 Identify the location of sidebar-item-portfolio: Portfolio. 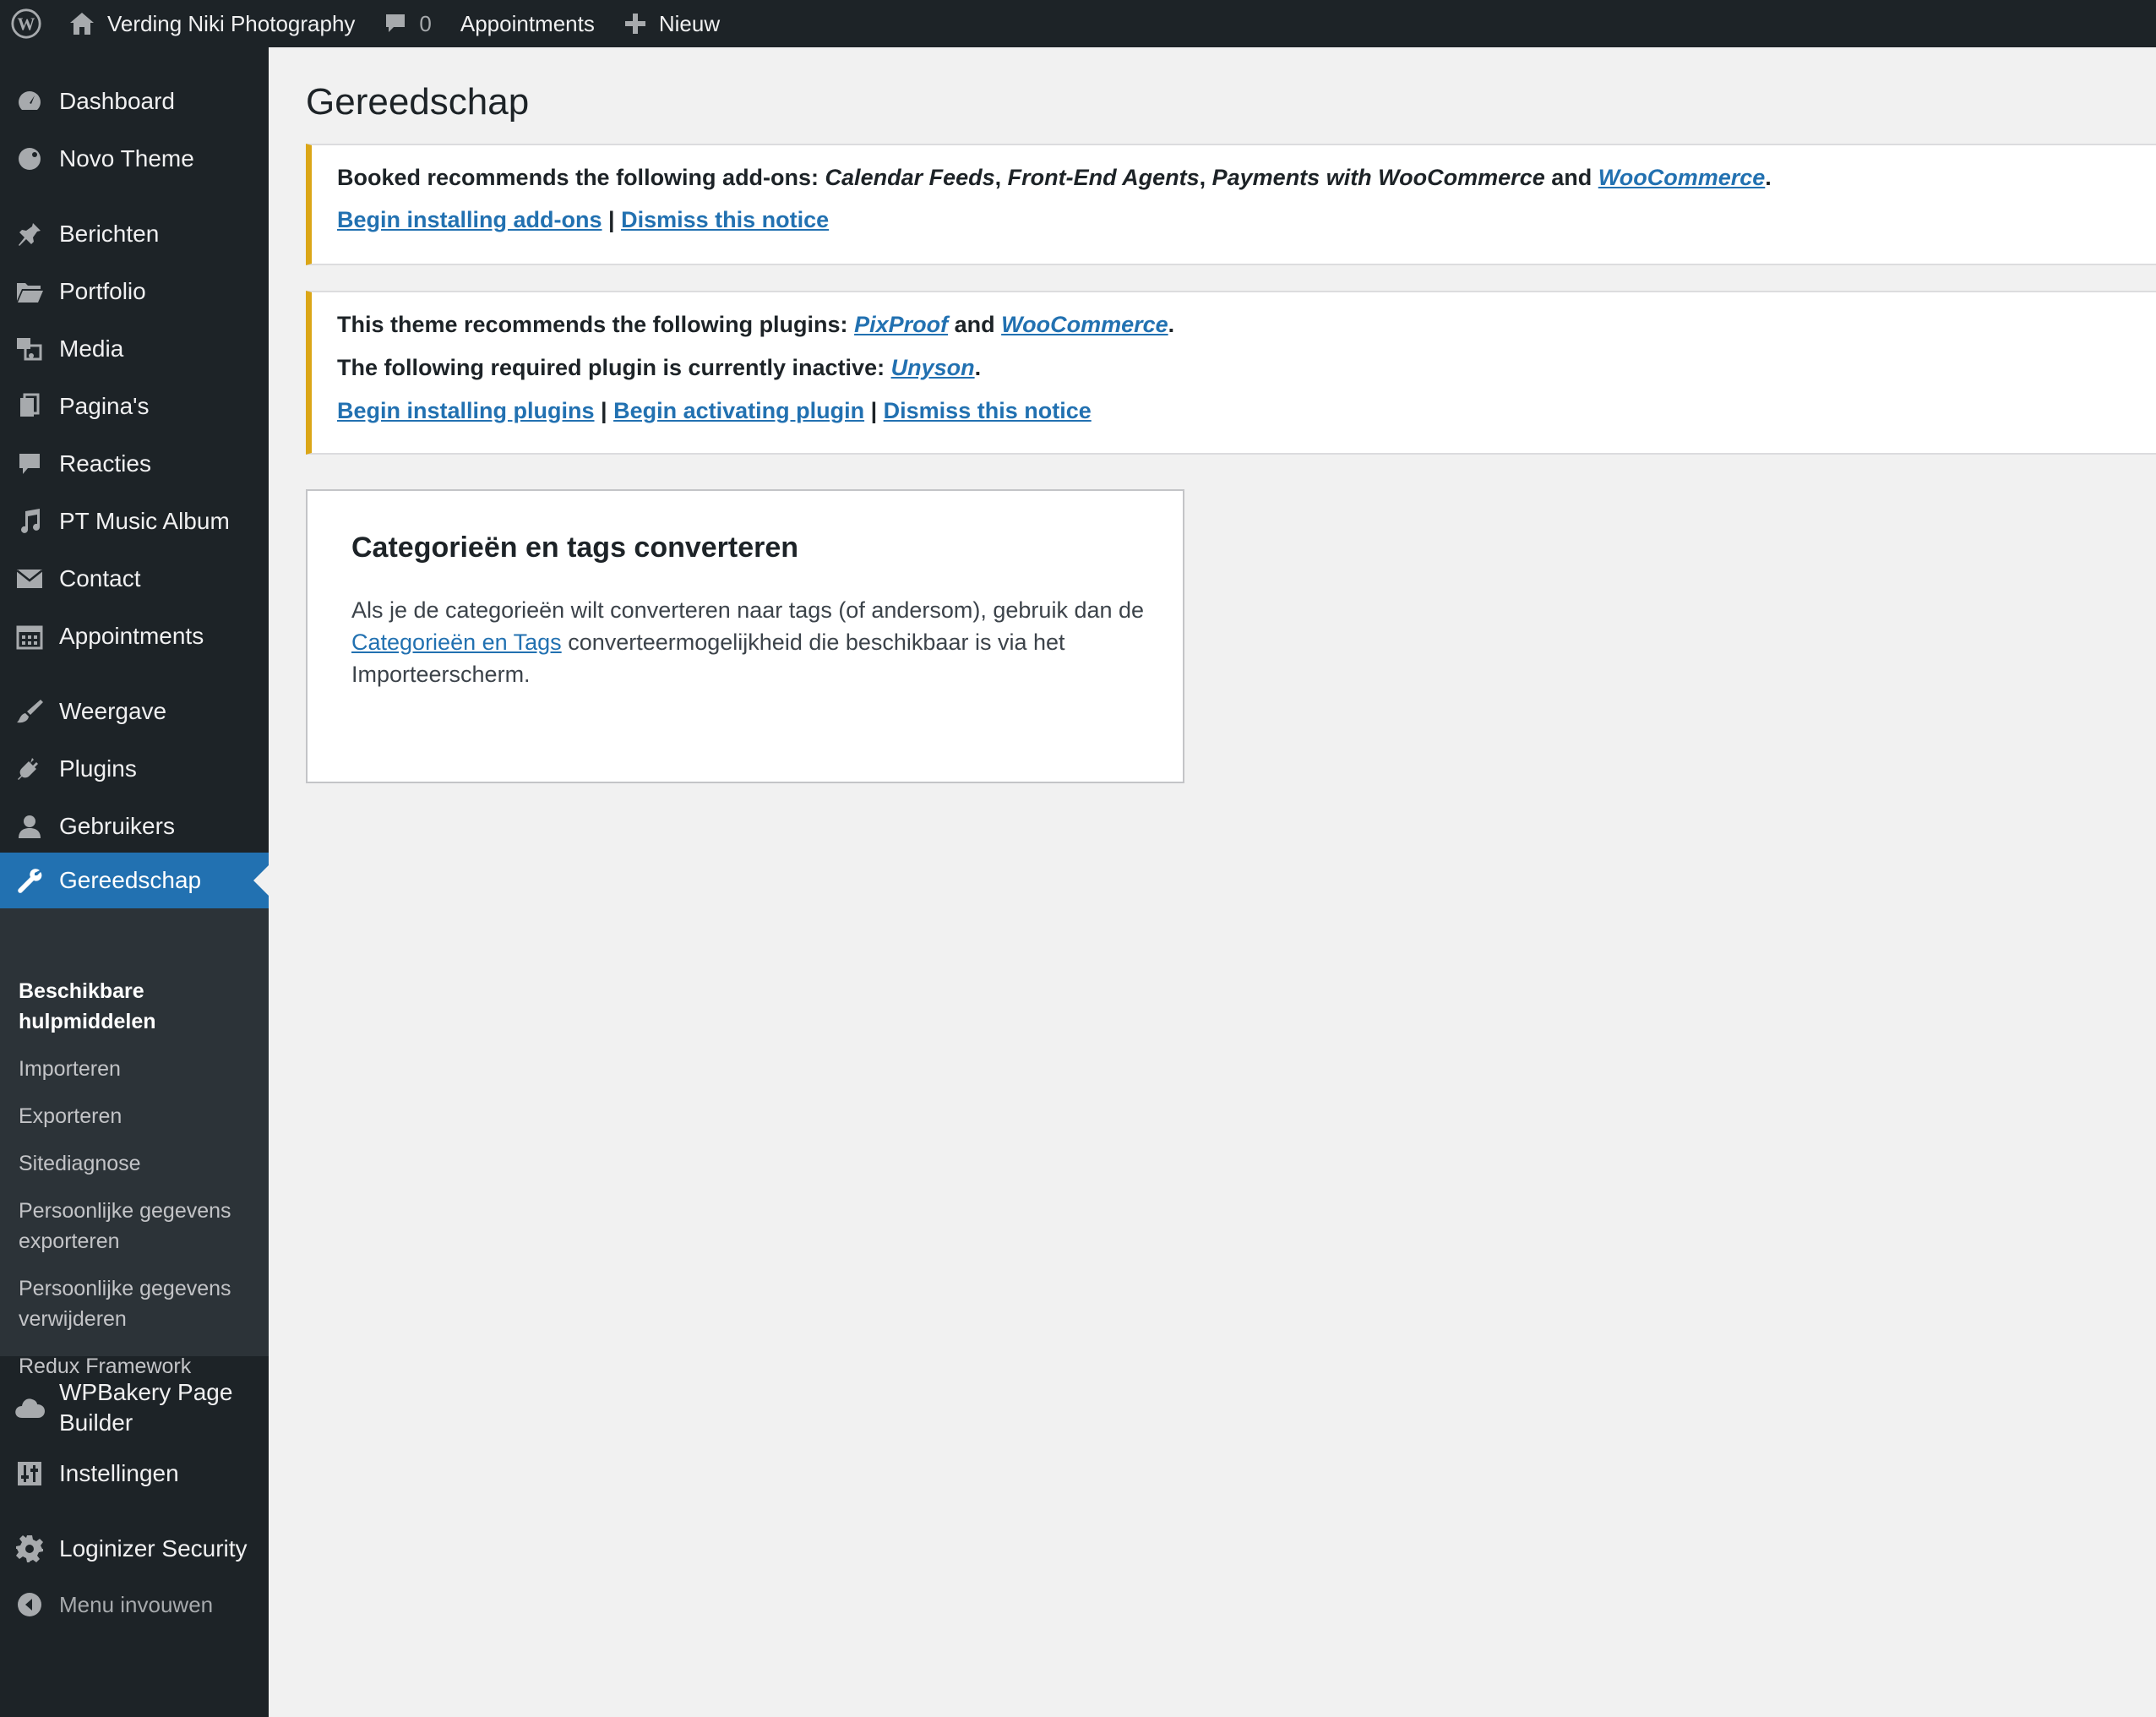
(134, 292).